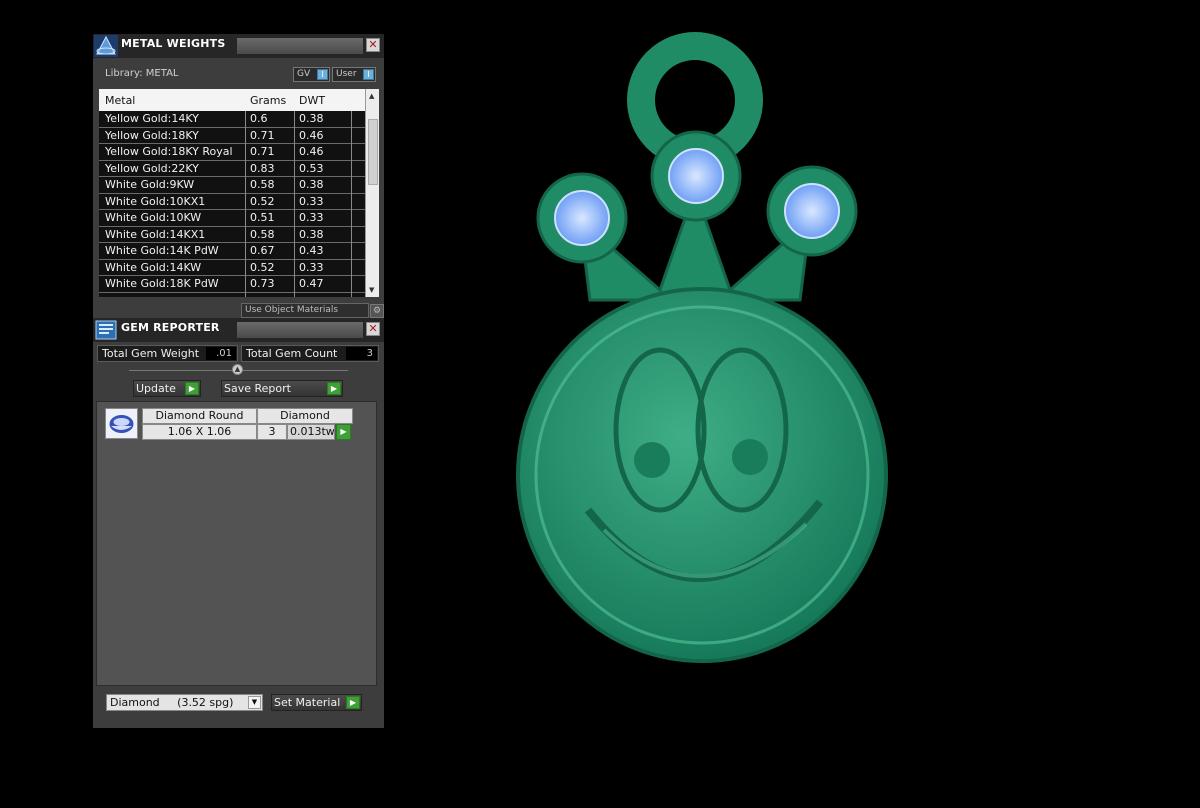 This screenshot has height=808, width=1200. Describe the element at coordinates (152, 168) in the screenshot. I see `metal-name-cell: Yellow Gold:22KY` at that location.